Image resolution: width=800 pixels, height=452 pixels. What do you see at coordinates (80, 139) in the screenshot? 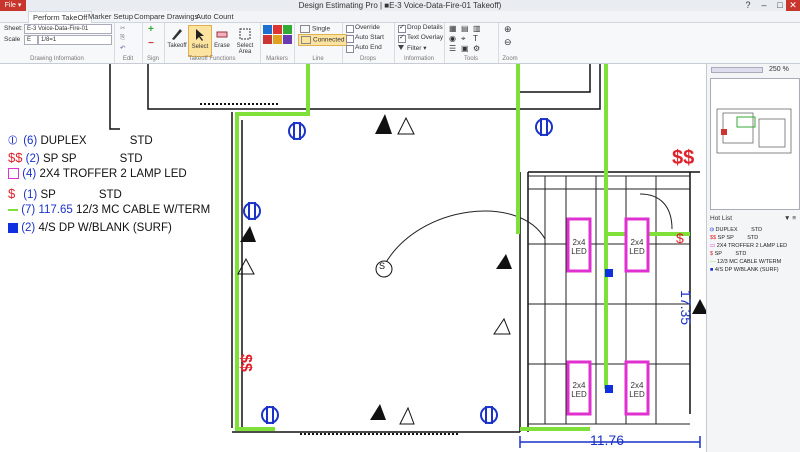
I see `legend-row: ⦶ (6) DUPLEX STD` at bounding box center [80, 139].